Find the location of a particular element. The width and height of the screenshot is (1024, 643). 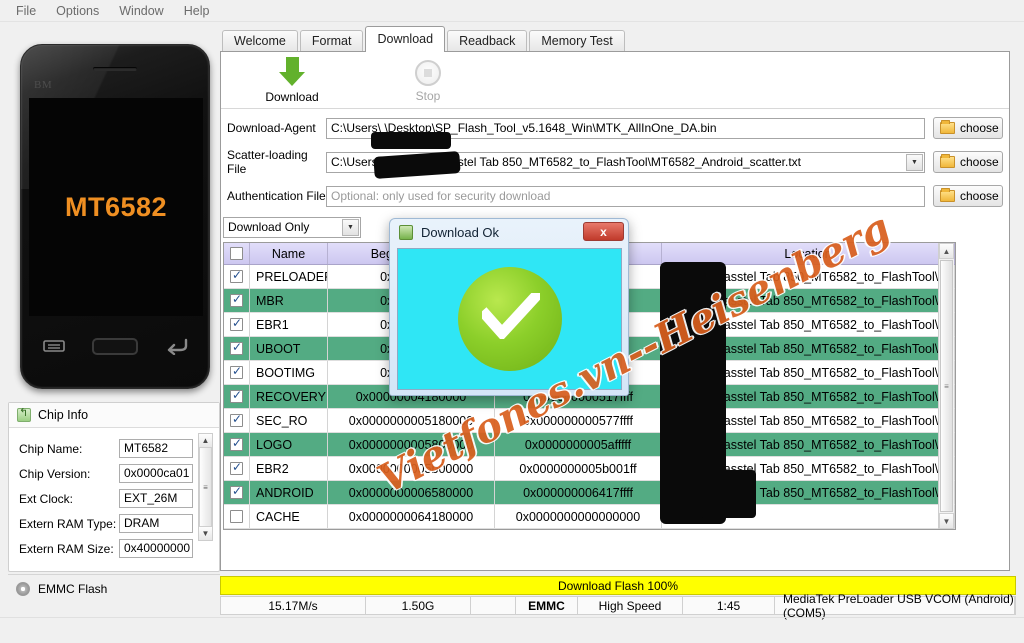

download-ok-dialog: Download Ok x is located at coordinates (509, 307).